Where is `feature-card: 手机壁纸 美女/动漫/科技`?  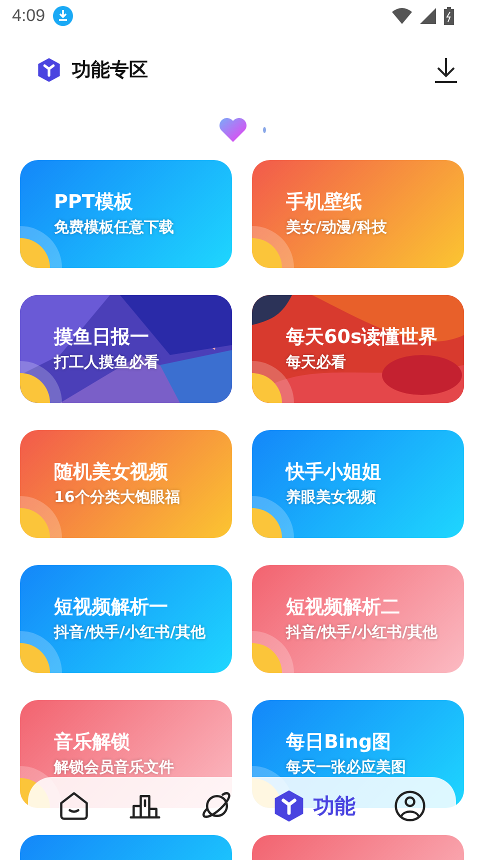 feature-card: 手机壁纸 美女/动漫/科技 is located at coordinates (358, 214).